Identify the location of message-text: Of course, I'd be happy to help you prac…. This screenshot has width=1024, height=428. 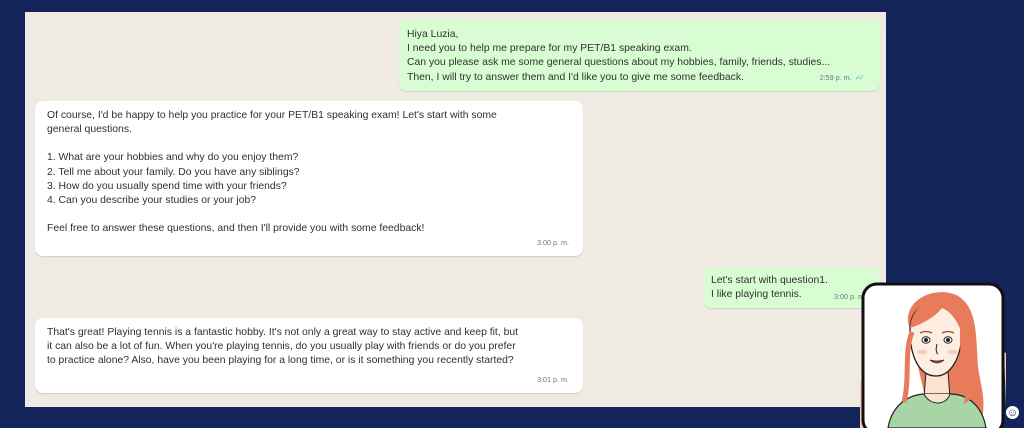
(272, 115).